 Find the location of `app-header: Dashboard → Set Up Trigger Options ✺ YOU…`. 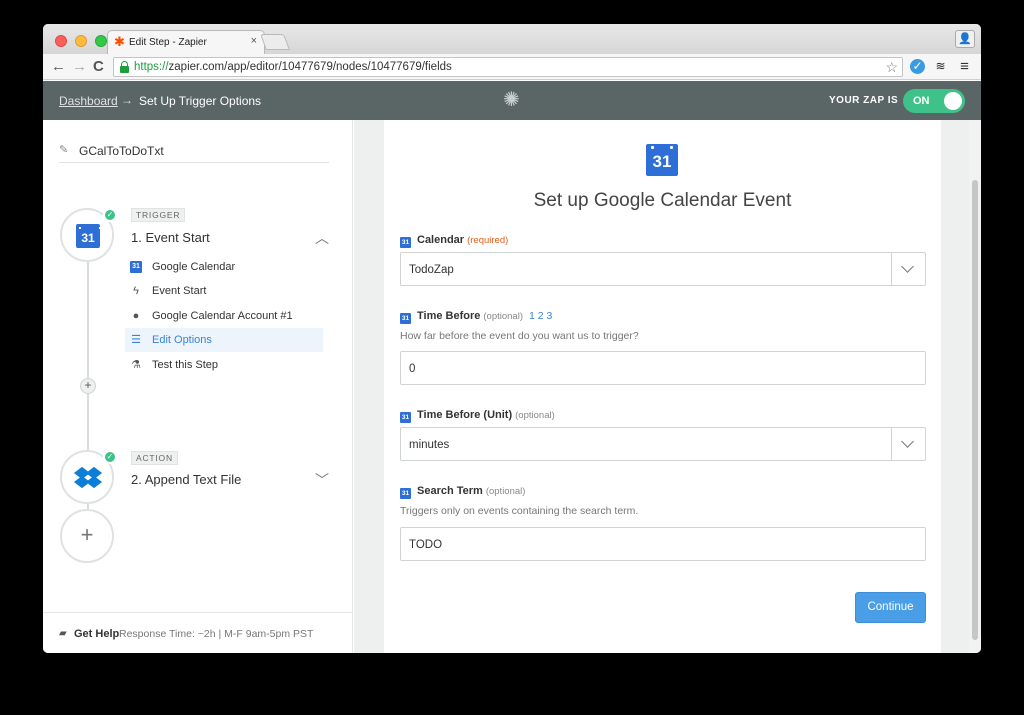

app-header: Dashboard → Set Up Trigger Options ✺ YOU… is located at coordinates (512, 100).